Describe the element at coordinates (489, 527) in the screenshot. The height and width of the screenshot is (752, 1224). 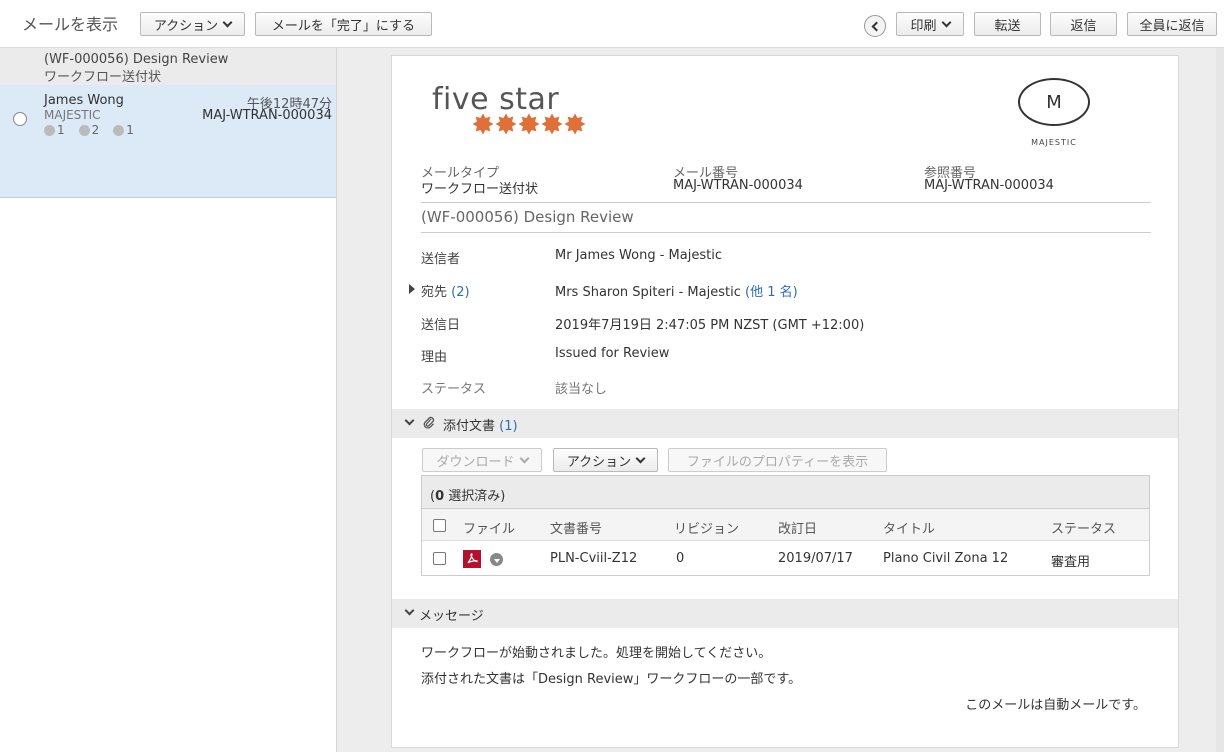
I see `column-header-file: ファイル` at that location.